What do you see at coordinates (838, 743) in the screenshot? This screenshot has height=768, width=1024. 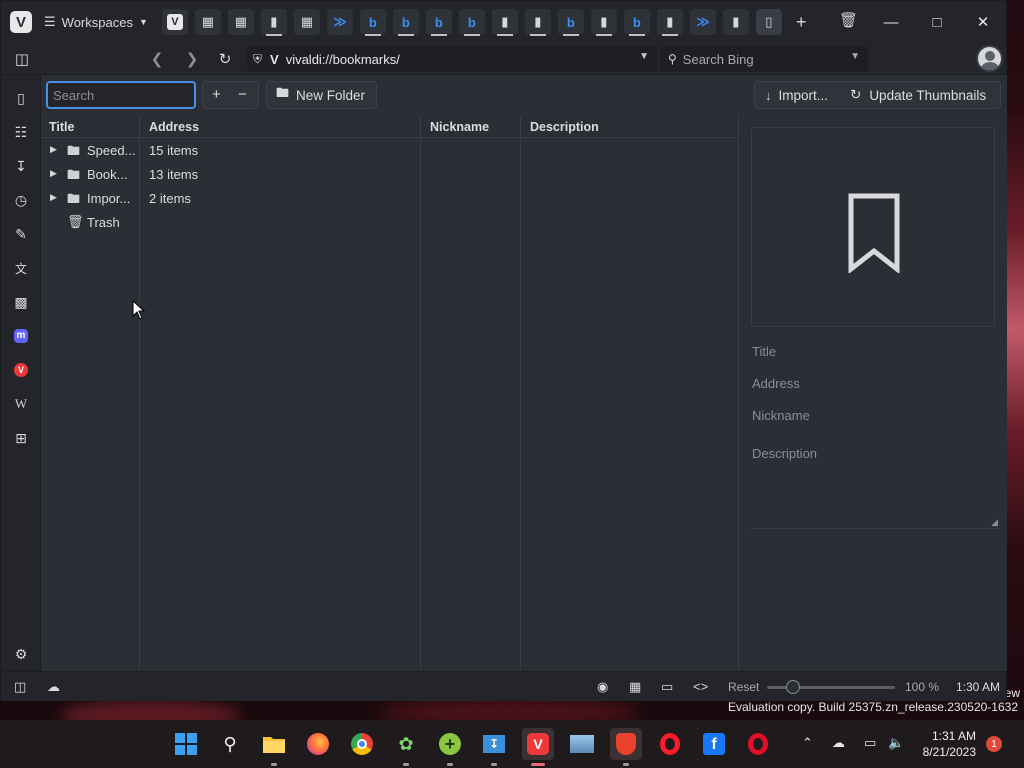 I see `network-off-icon: ☁` at bounding box center [838, 743].